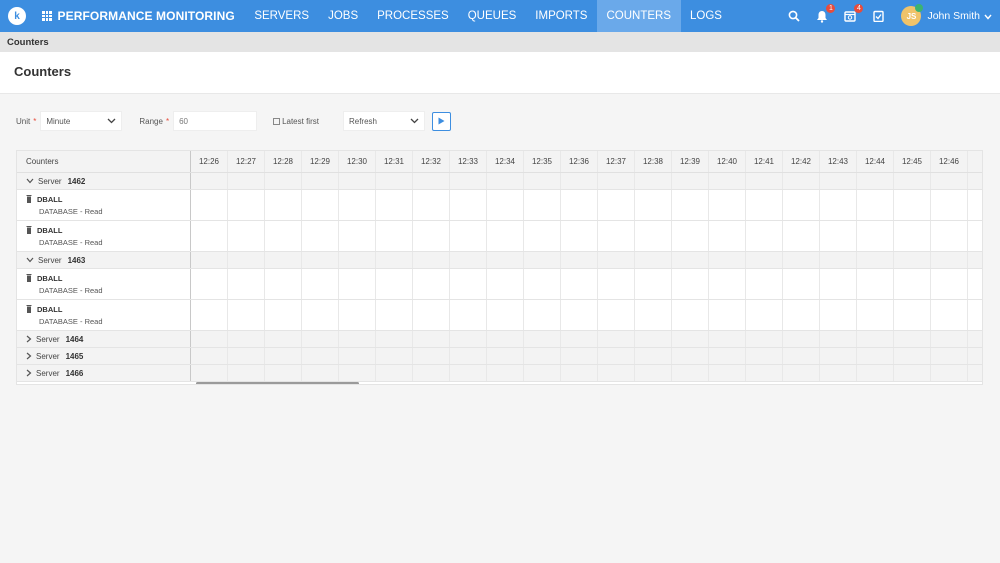 The width and height of the screenshot is (1000, 563). Describe the element at coordinates (23, 121) in the screenshot. I see `unit-label: Unit` at that location.